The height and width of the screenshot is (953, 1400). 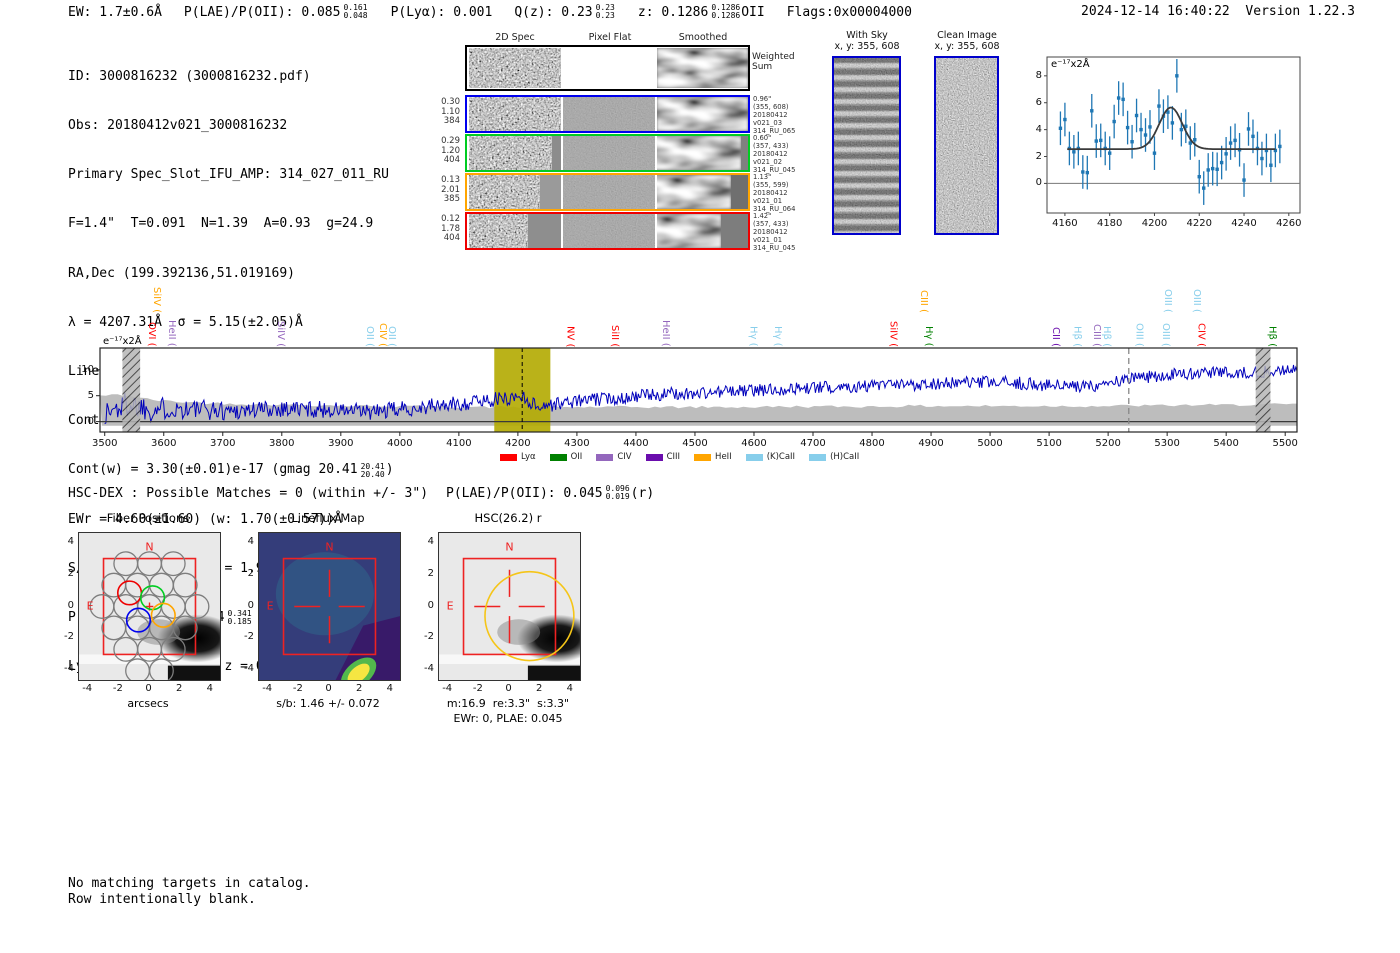 What do you see at coordinates (569, 688) in the screenshot?
I see `hsc-r-panel-xtick: 4` at bounding box center [569, 688].